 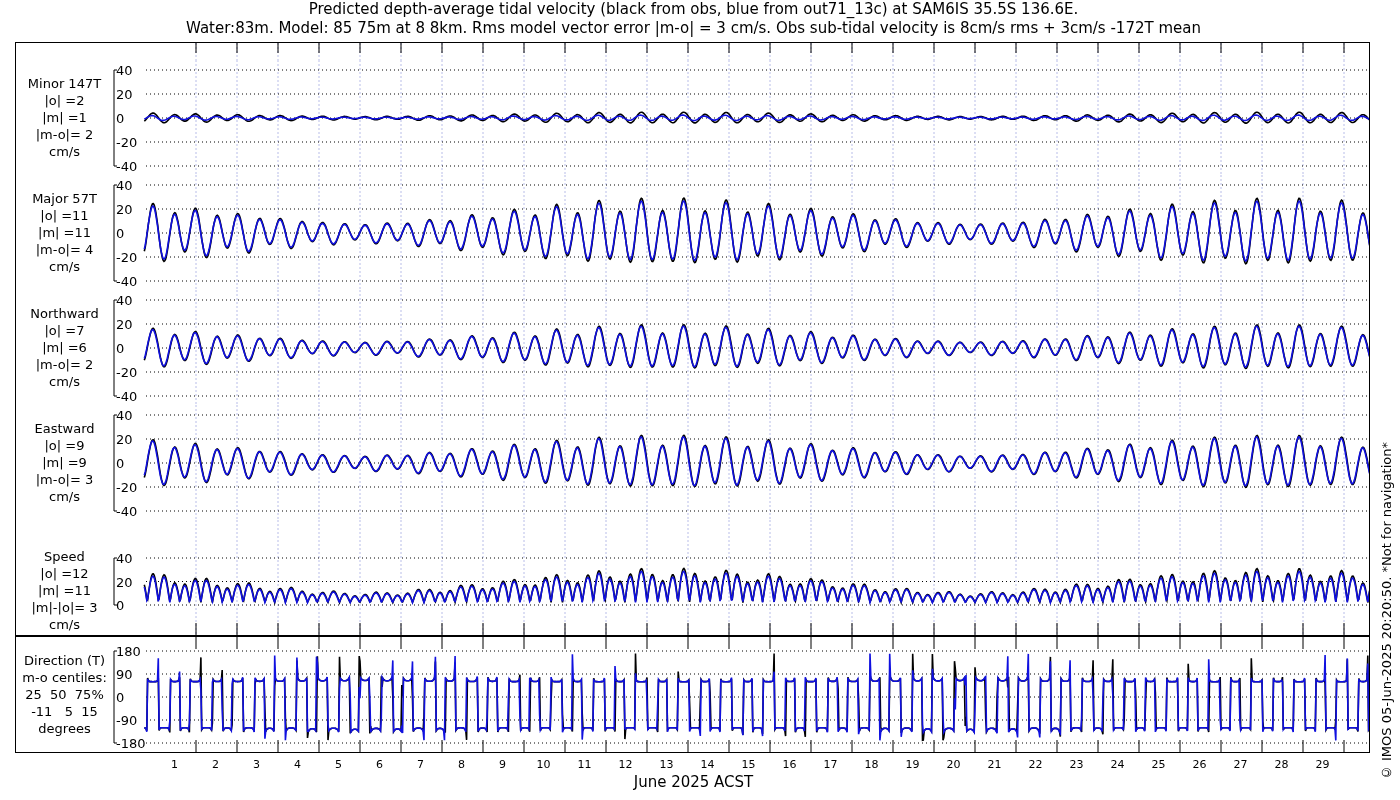 I want to click on axis-tick-label: 6, so click(x=379, y=764).